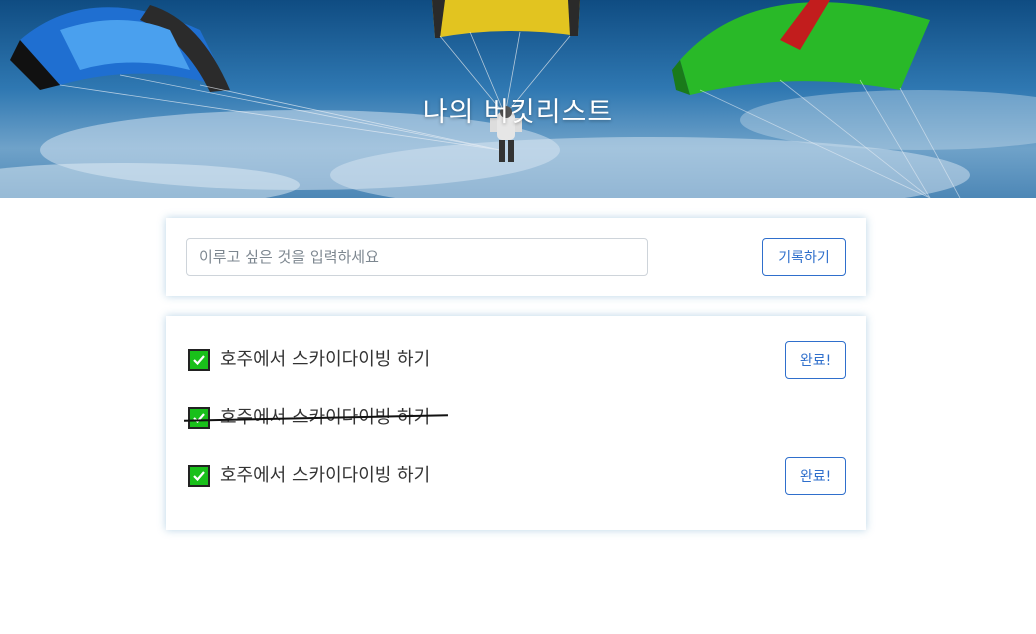 The width and height of the screenshot is (1036, 634). I want to click on record-button: 기록하기, so click(804, 257).